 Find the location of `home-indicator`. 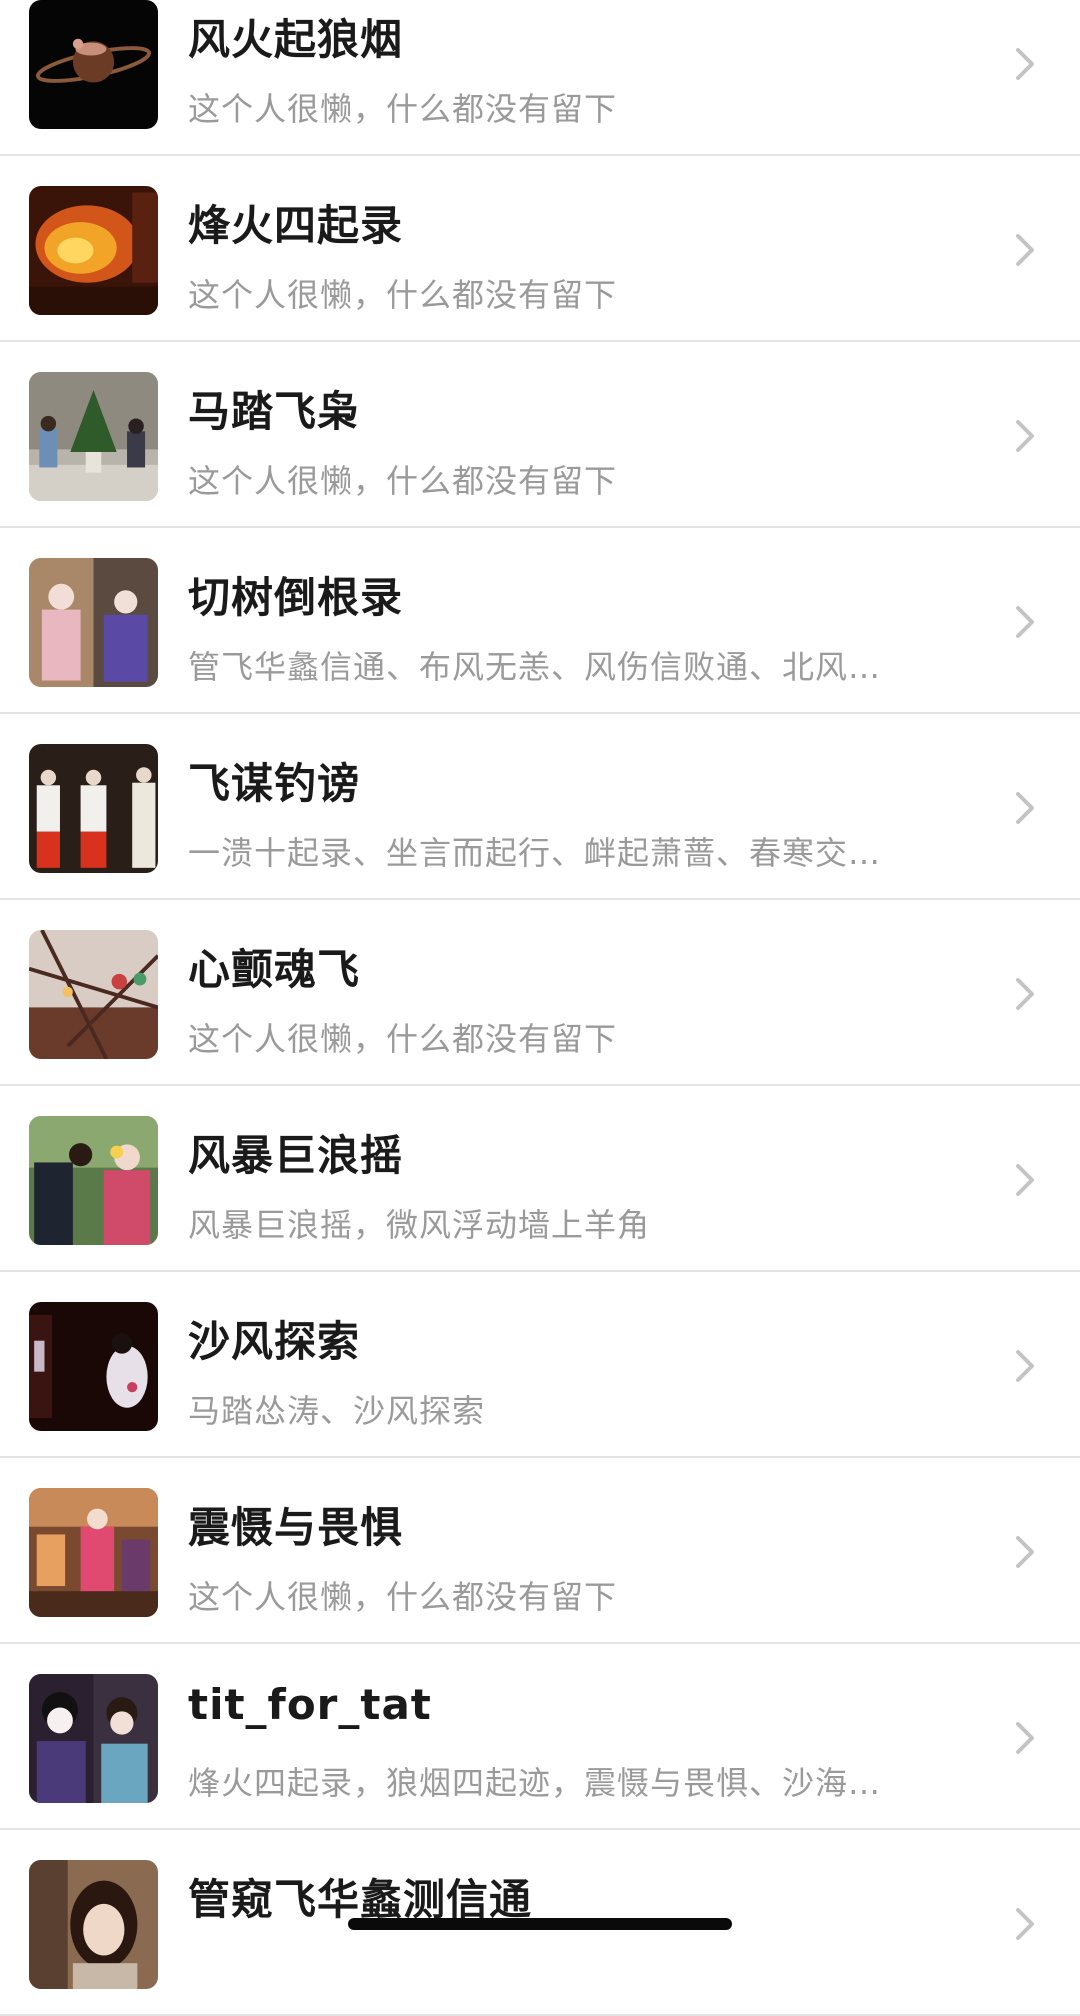

home-indicator is located at coordinates (540, 1924).